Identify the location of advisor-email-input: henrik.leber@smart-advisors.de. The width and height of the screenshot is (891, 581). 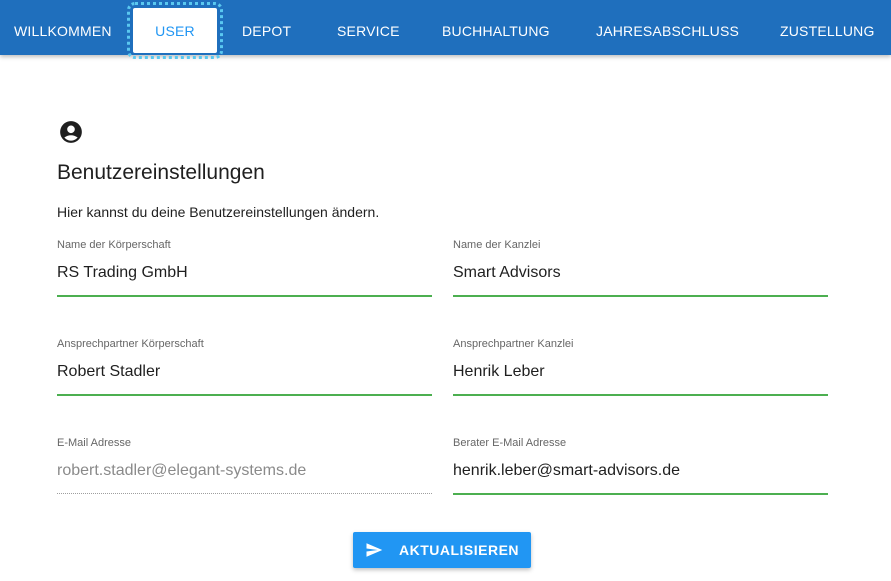
(640, 471).